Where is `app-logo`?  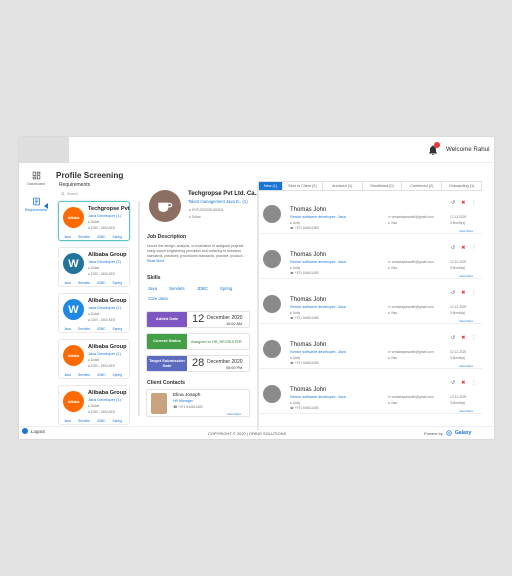
app-logo is located at coordinates (44, 150).